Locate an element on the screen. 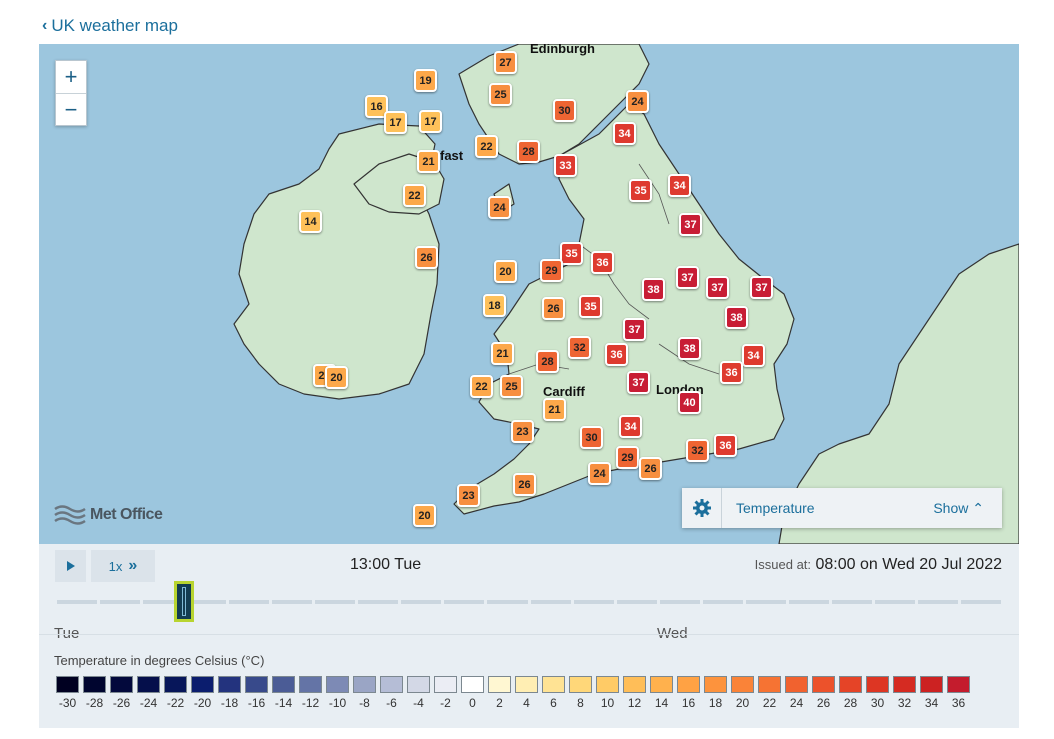 The width and height of the screenshot is (1054, 739). legend-value: 30 is located at coordinates (877, 703).